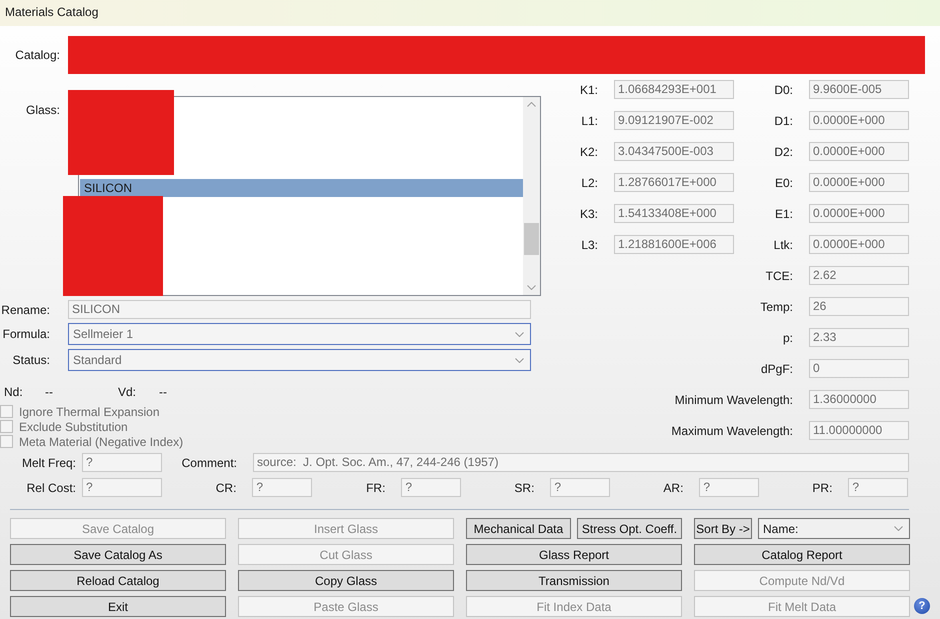 This screenshot has width=940, height=619. I want to click on field-label: PR:, so click(821, 487).